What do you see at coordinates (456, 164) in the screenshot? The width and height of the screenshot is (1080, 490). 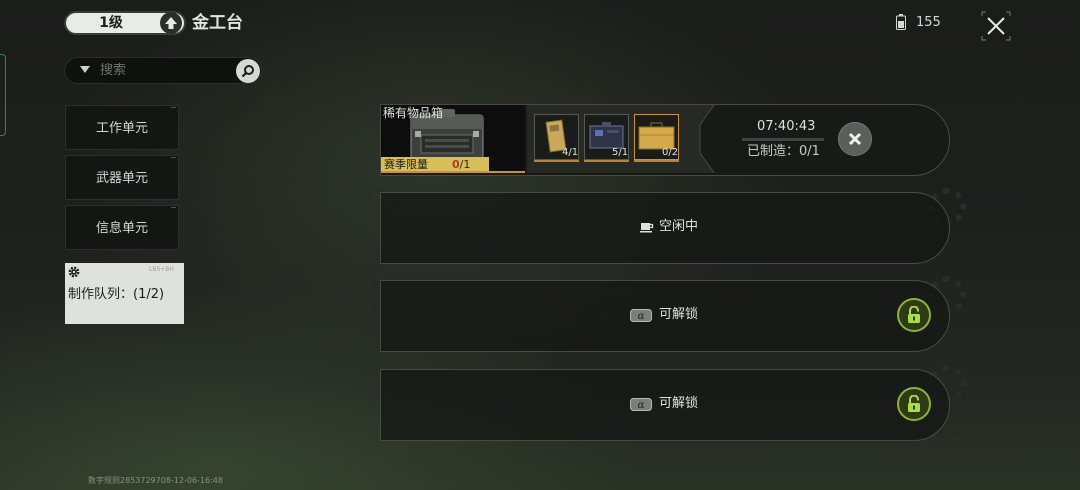 I see `season-limit-have: 0` at bounding box center [456, 164].